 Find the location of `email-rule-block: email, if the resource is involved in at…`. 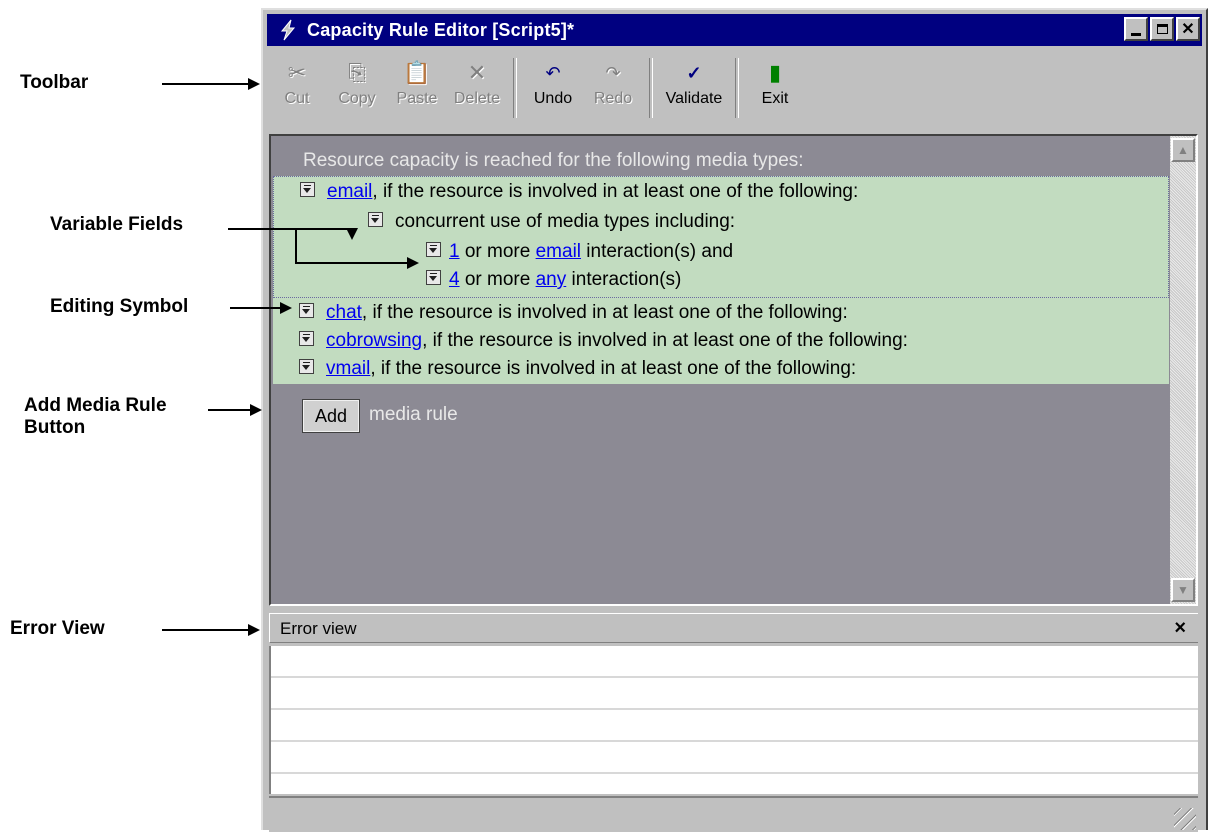

email-rule-block: email, if the resource is involved in at… is located at coordinates (721, 237).